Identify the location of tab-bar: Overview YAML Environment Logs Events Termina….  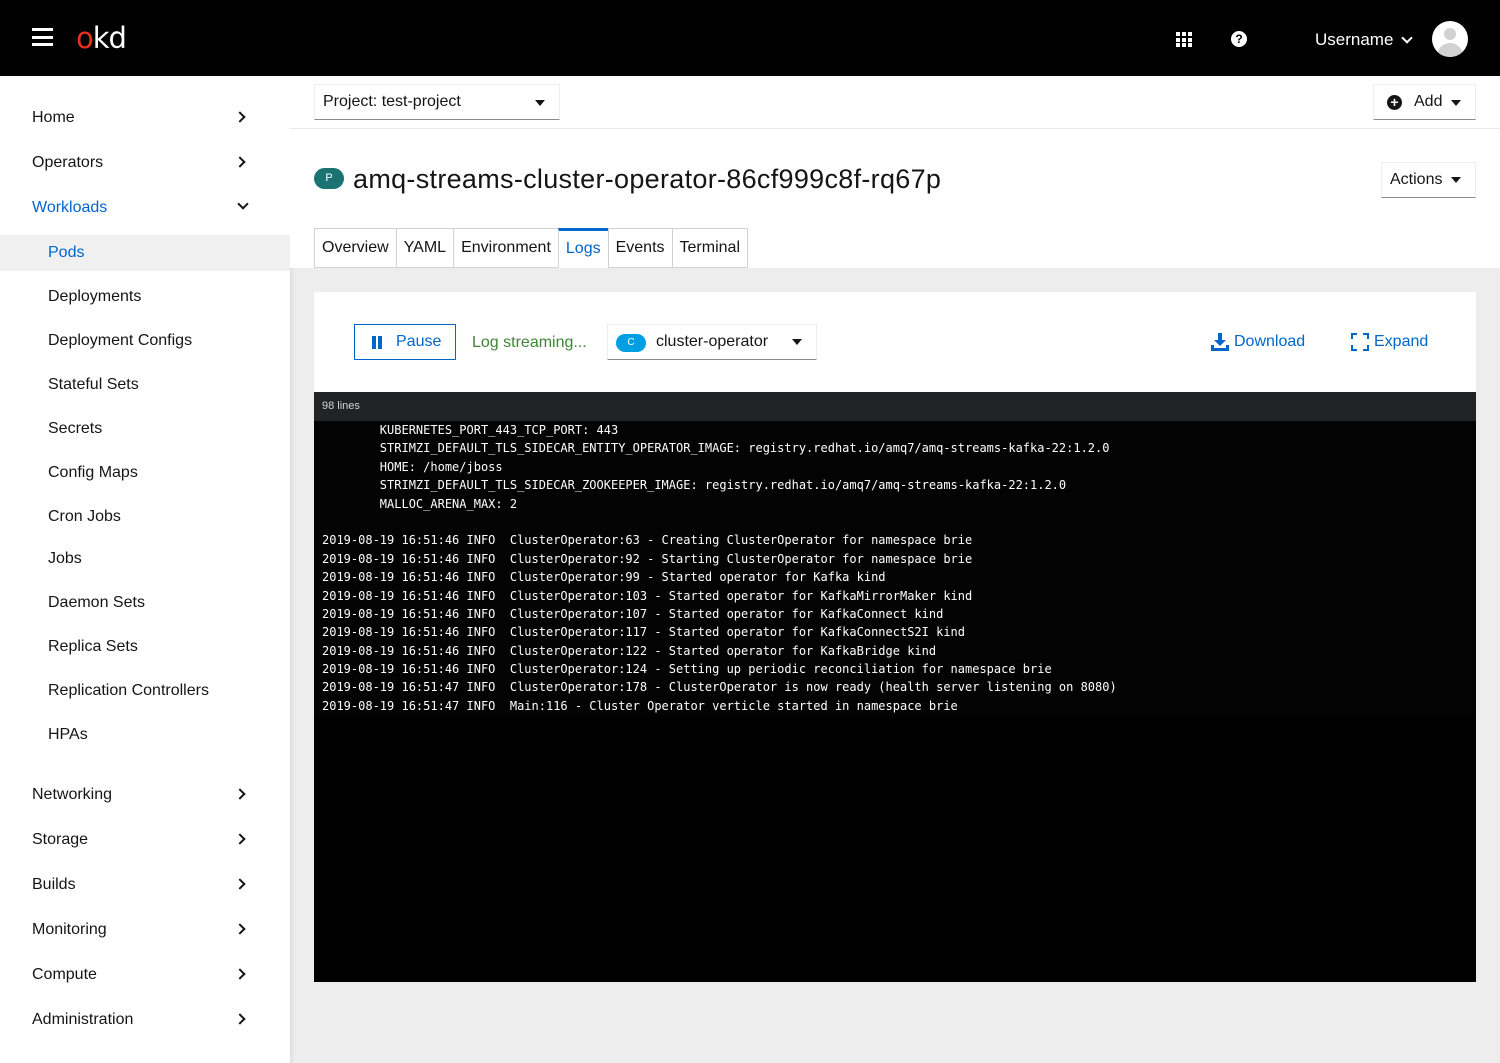
(531, 248).